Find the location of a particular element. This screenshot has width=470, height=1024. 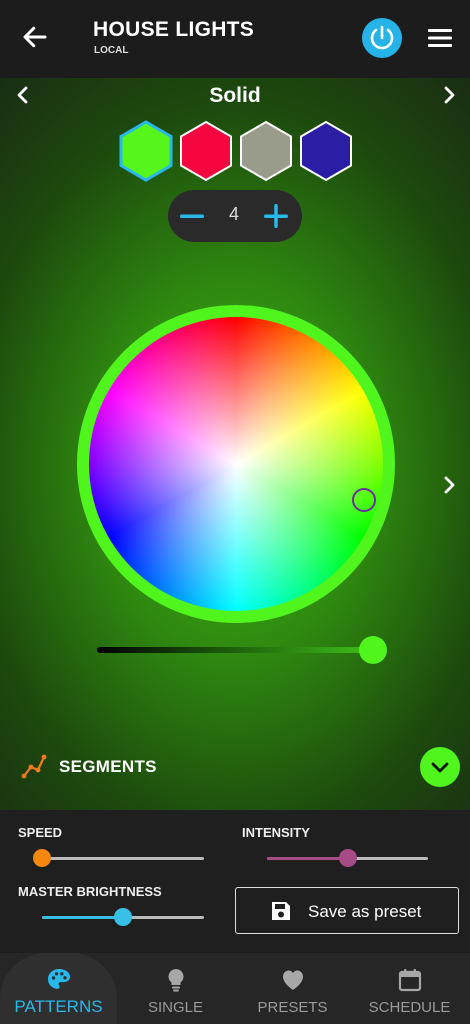

calendar-icon is located at coordinates (410, 980).